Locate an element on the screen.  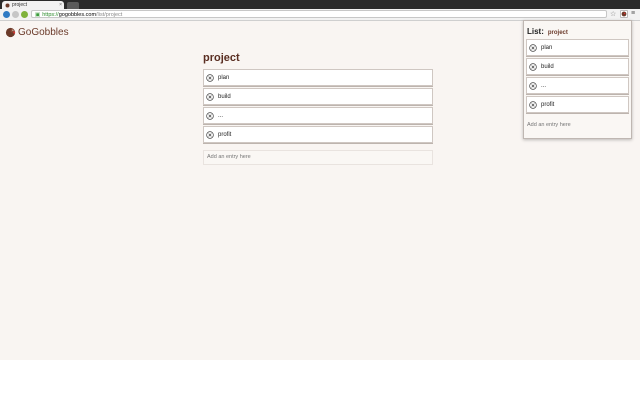
add-entry-input is located at coordinates (318, 157).